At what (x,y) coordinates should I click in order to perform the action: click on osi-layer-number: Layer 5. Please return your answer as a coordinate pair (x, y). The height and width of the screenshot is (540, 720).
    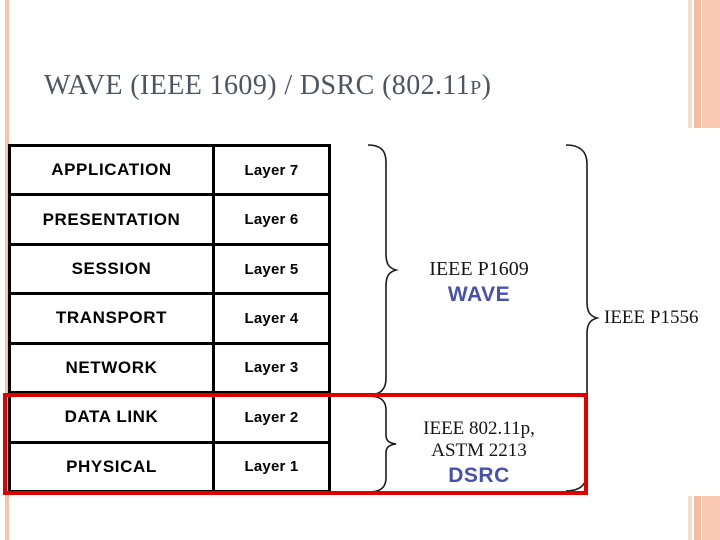
    Looking at the image, I should click on (271, 269).